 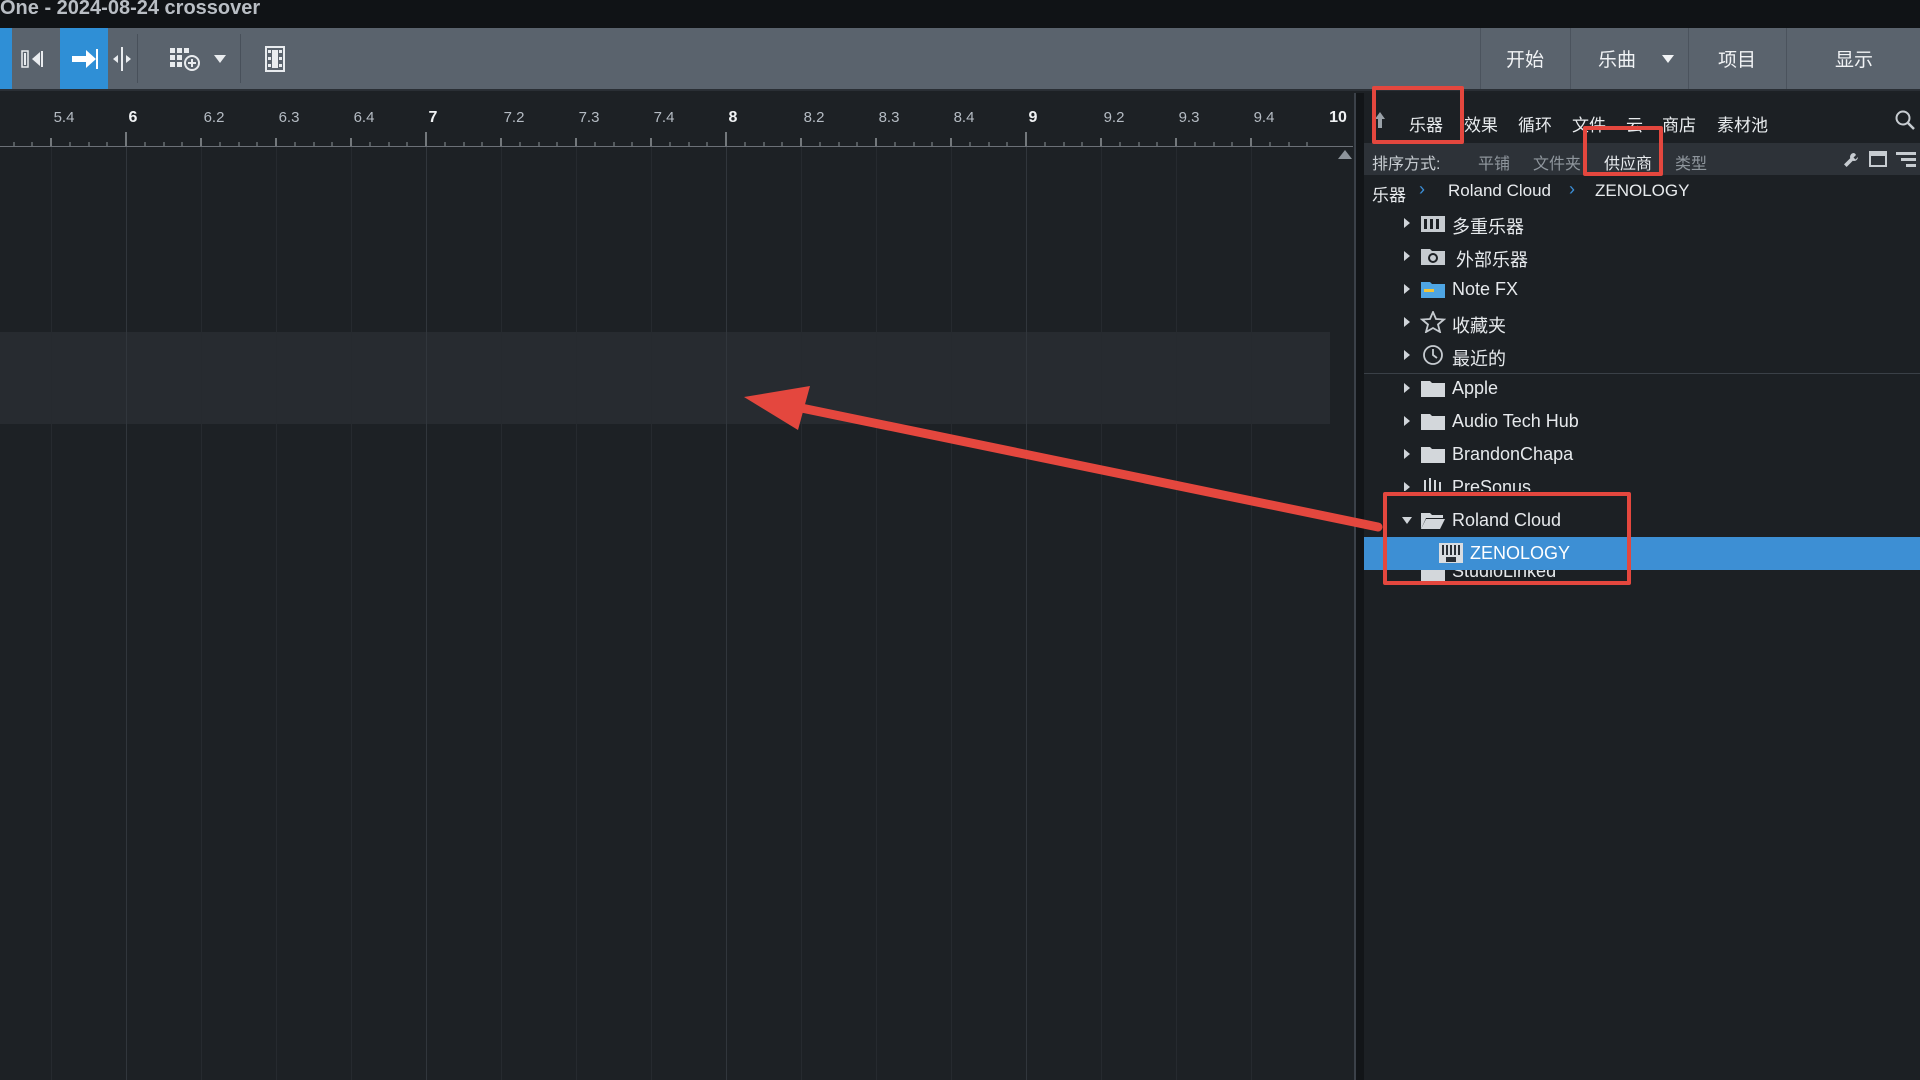 What do you see at coordinates (1418, 115) in the screenshot?
I see `highlight-instruments-tab` at bounding box center [1418, 115].